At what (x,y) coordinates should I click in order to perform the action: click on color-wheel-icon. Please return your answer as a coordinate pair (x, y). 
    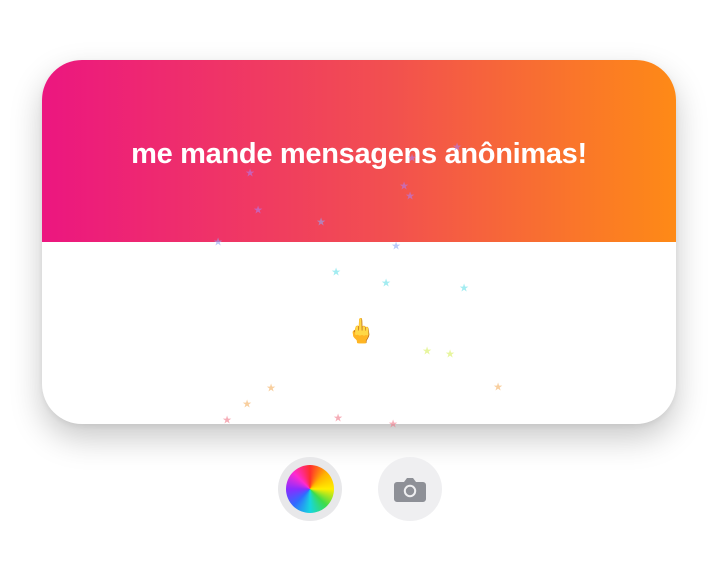
    Looking at the image, I should click on (310, 489).